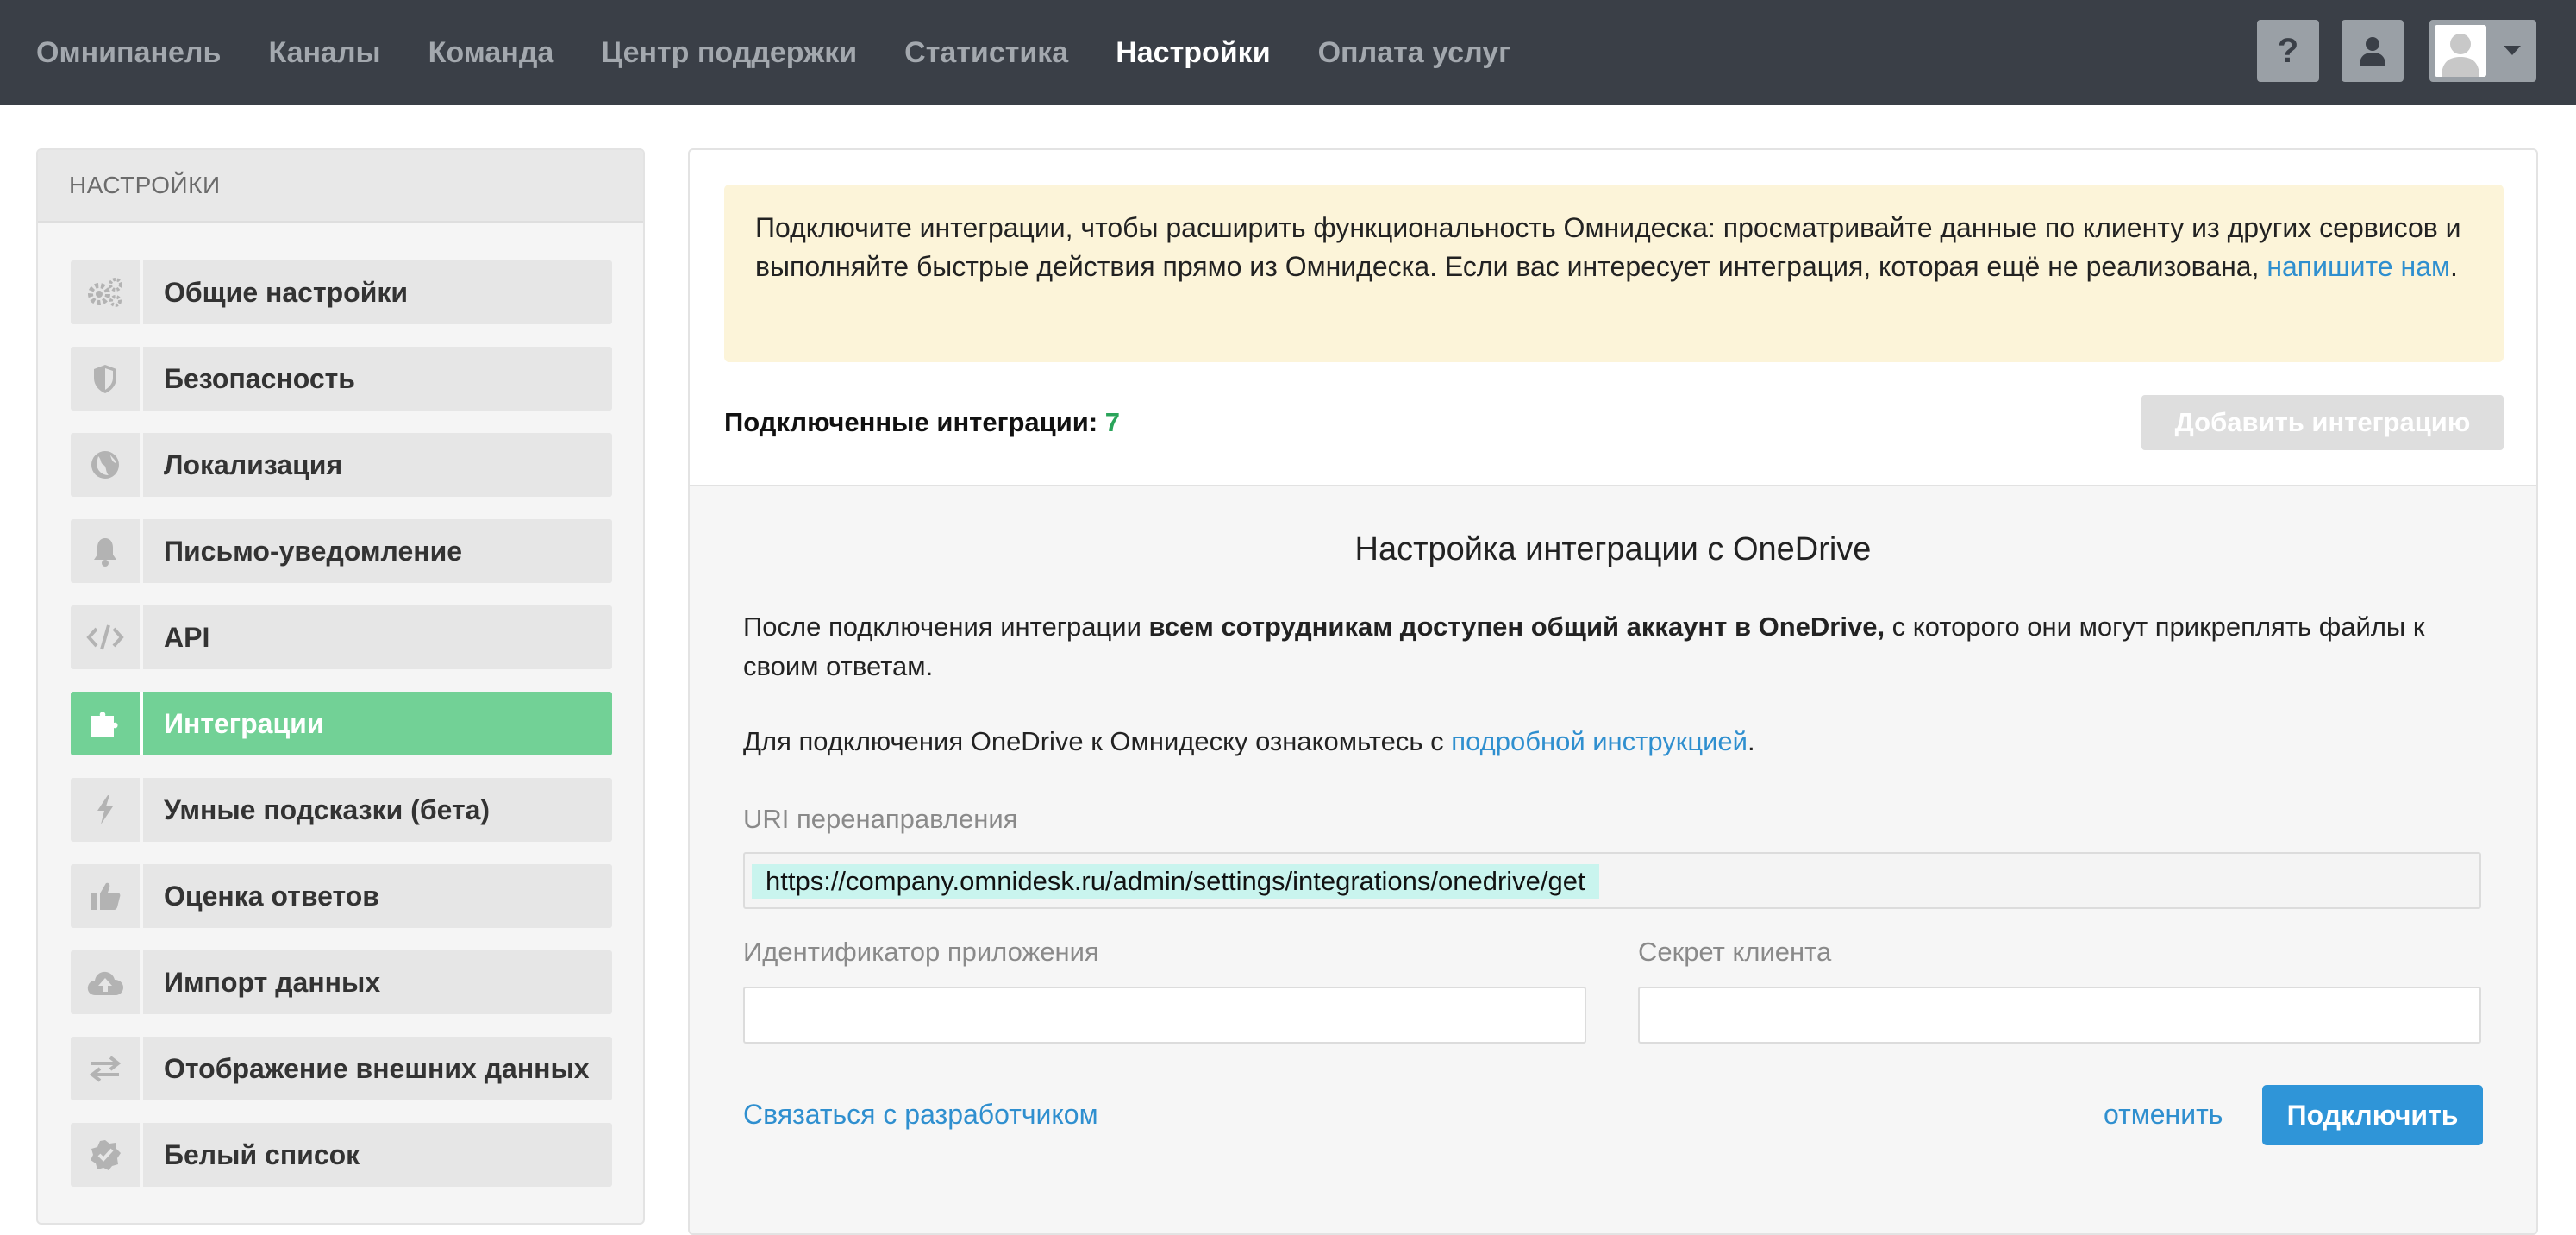 This screenshot has width=2576, height=1235. What do you see at coordinates (946, 626) in the screenshot?
I see `description-start: После подключения интеграции` at bounding box center [946, 626].